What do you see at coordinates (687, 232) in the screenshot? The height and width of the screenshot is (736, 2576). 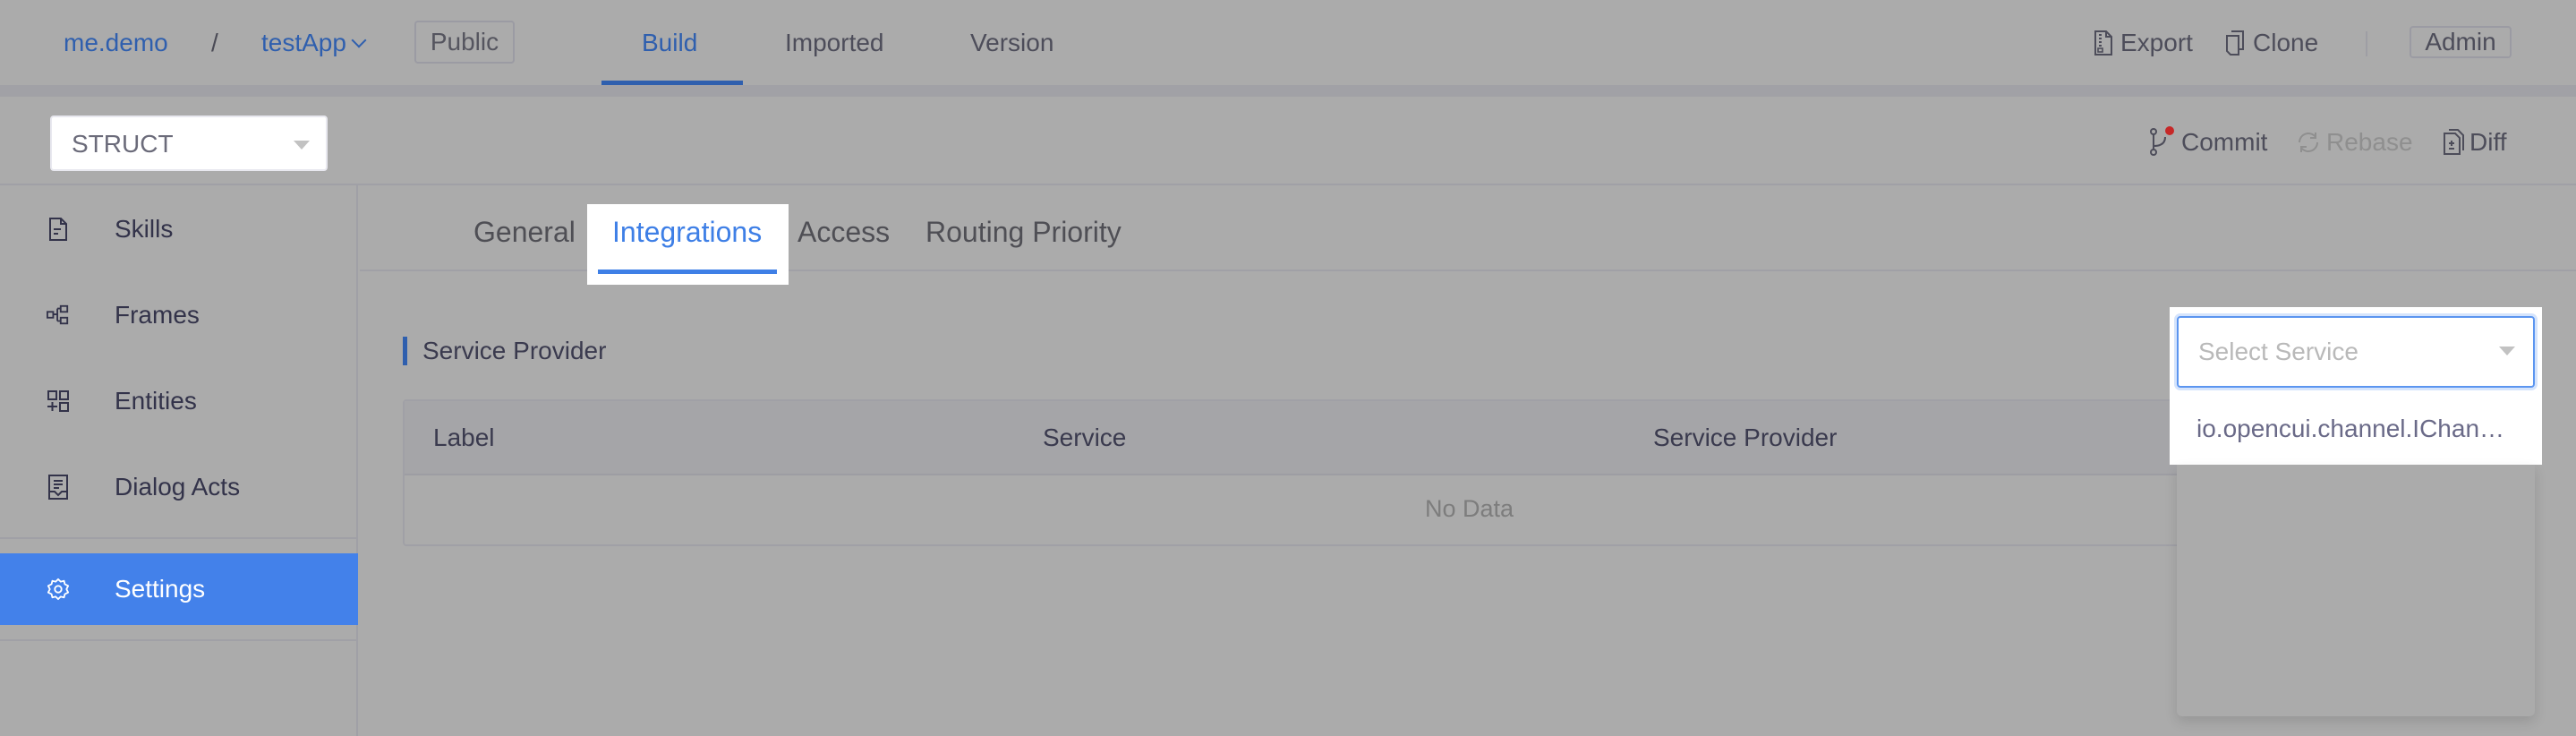 I see `tab-integrations: Integrations` at bounding box center [687, 232].